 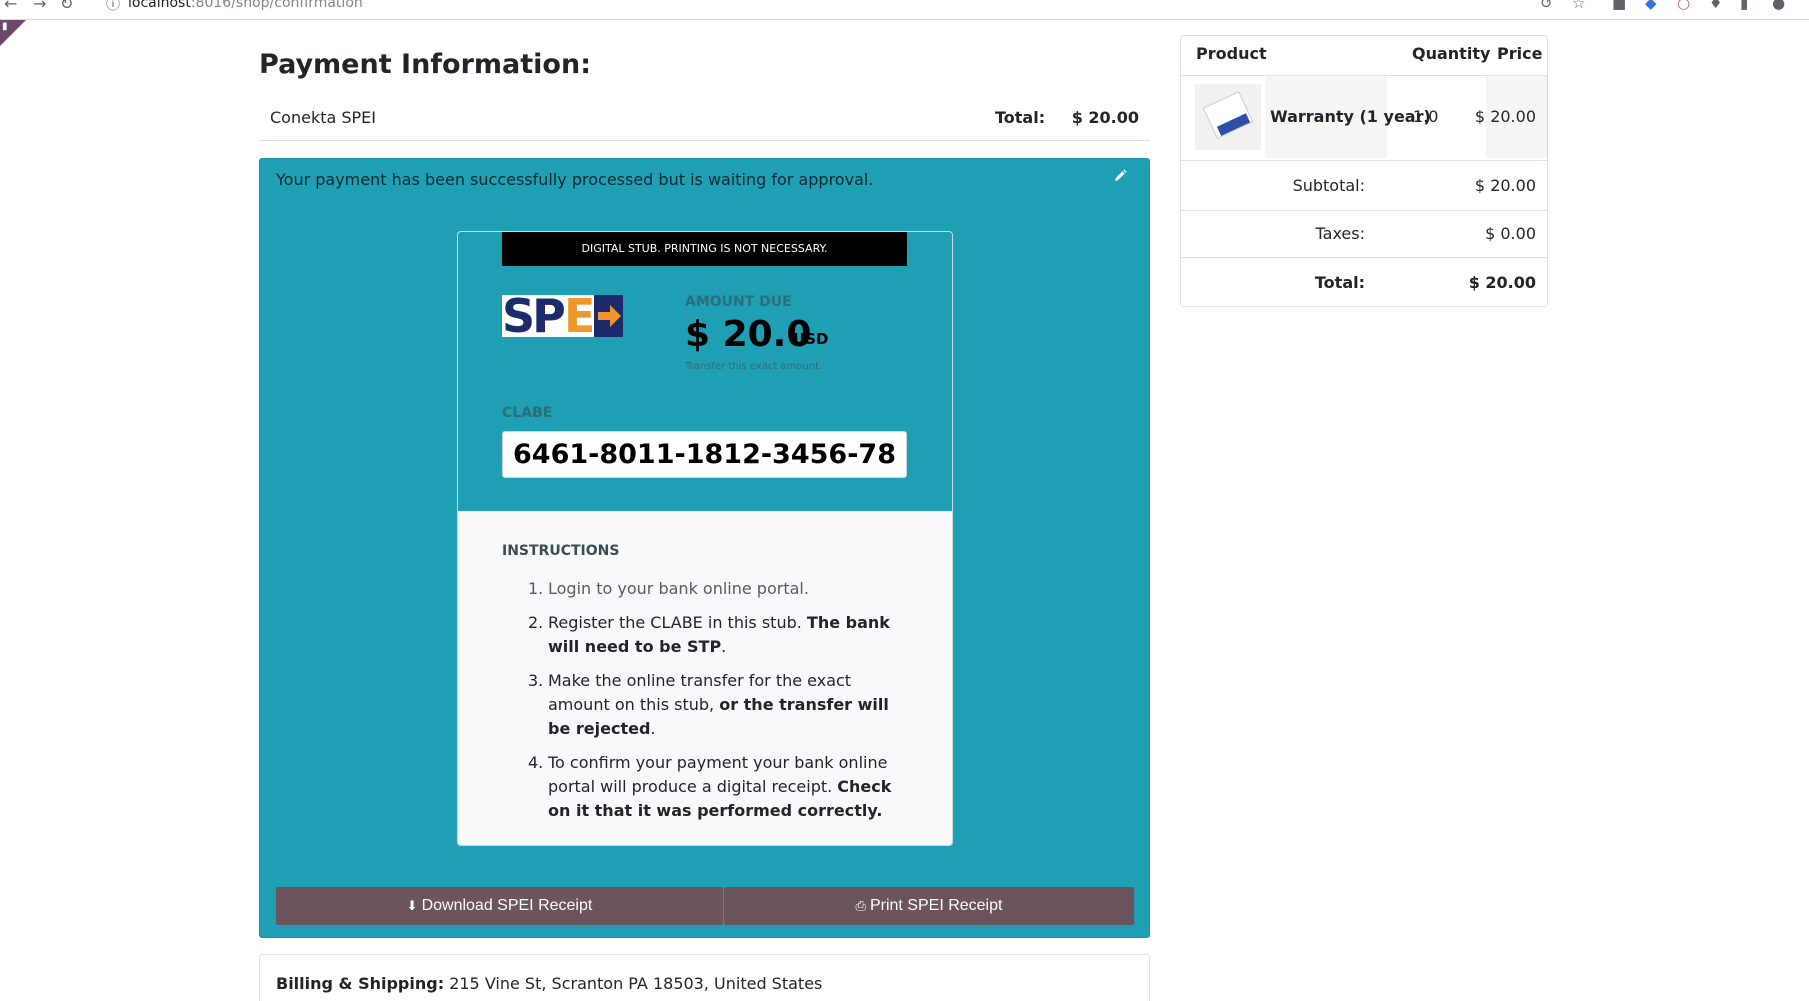 What do you see at coordinates (113, 7) in the screenshot?
I see `site-info-icon: ⓘ` at bounding box center [113, 7].